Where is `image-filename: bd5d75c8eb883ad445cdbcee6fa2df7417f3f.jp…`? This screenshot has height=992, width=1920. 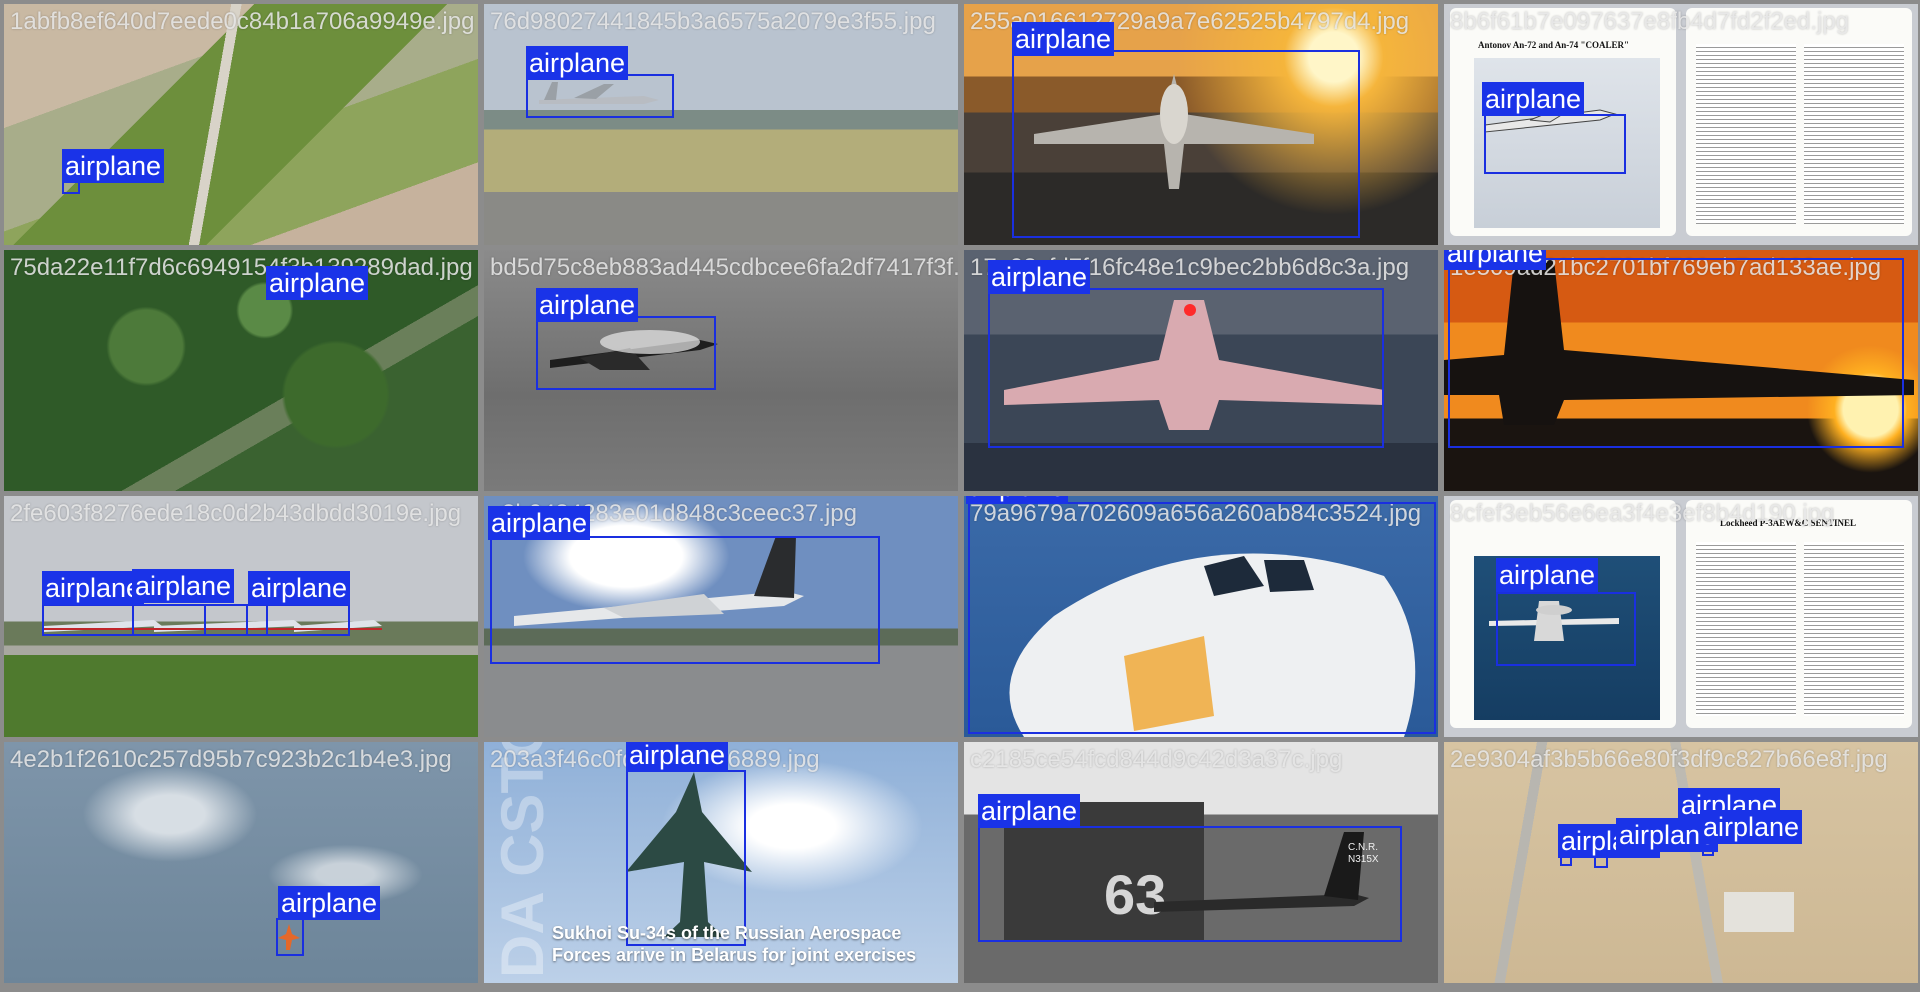
image-filename: bd5d75c8eb883ad445cdbcee6fa2df7417f3f.jp… is located at coordinates (724, 267).